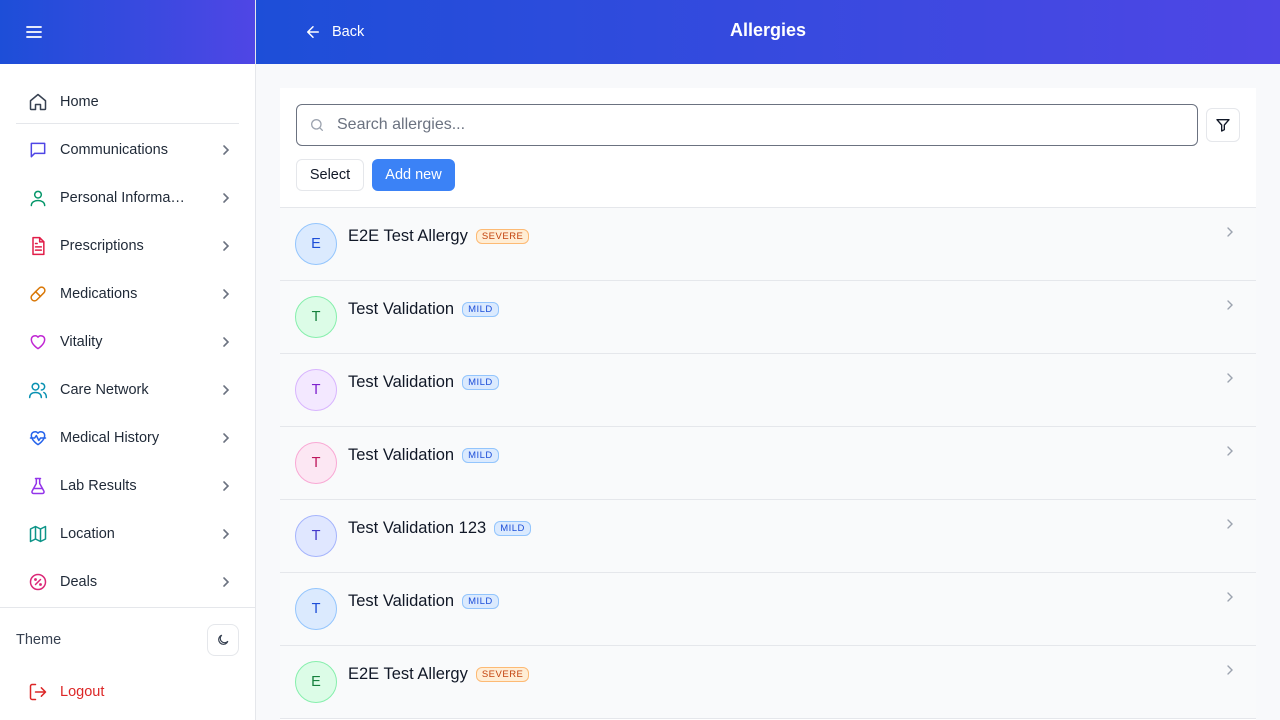 The image size is (1280, 720). I want to click on moon-icon, so click(223, 639).